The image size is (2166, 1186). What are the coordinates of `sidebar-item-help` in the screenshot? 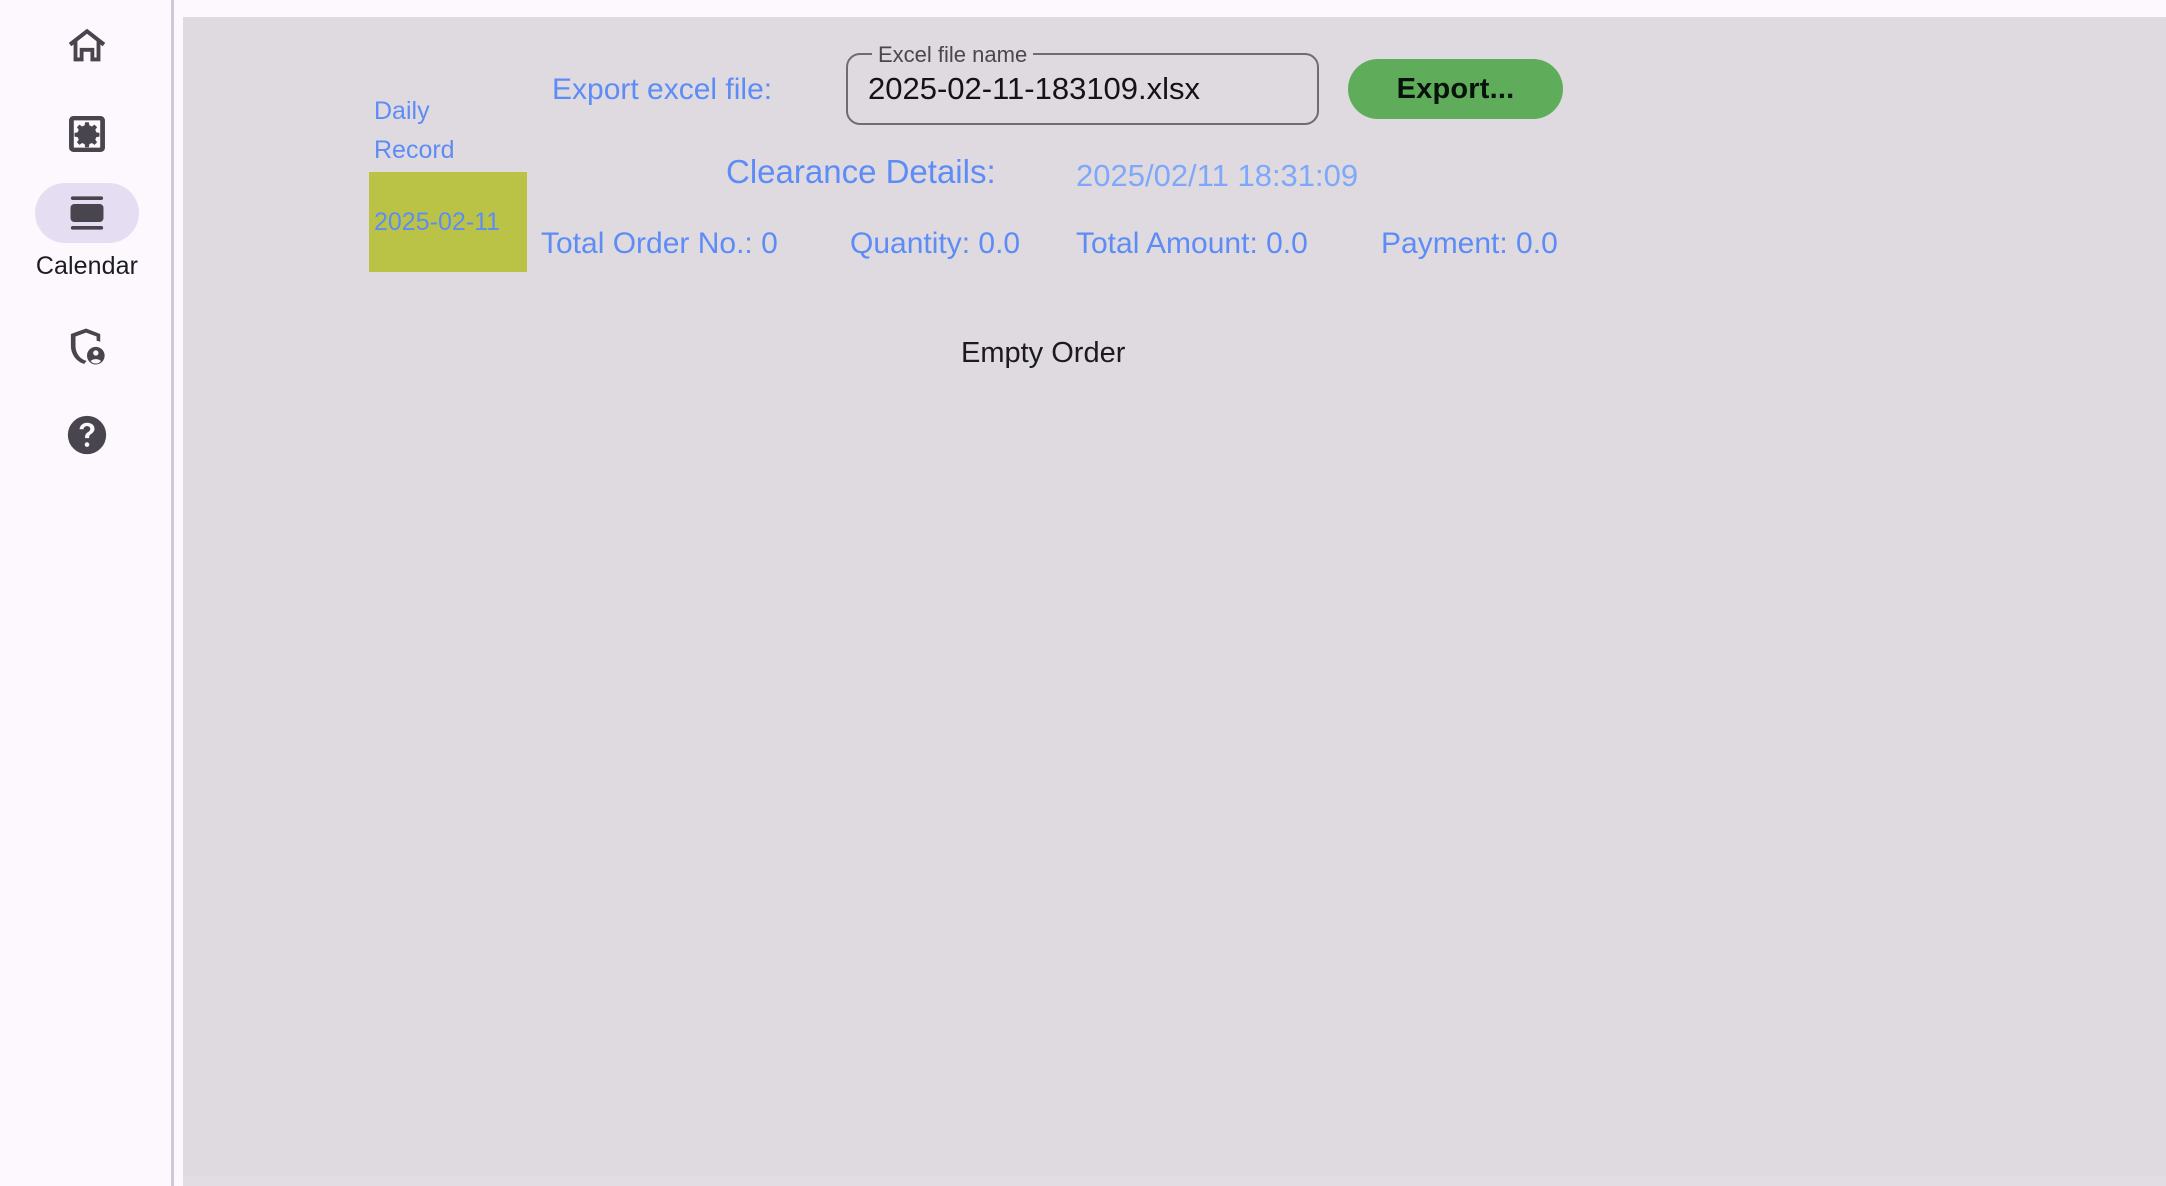 It's located at (87, 435).